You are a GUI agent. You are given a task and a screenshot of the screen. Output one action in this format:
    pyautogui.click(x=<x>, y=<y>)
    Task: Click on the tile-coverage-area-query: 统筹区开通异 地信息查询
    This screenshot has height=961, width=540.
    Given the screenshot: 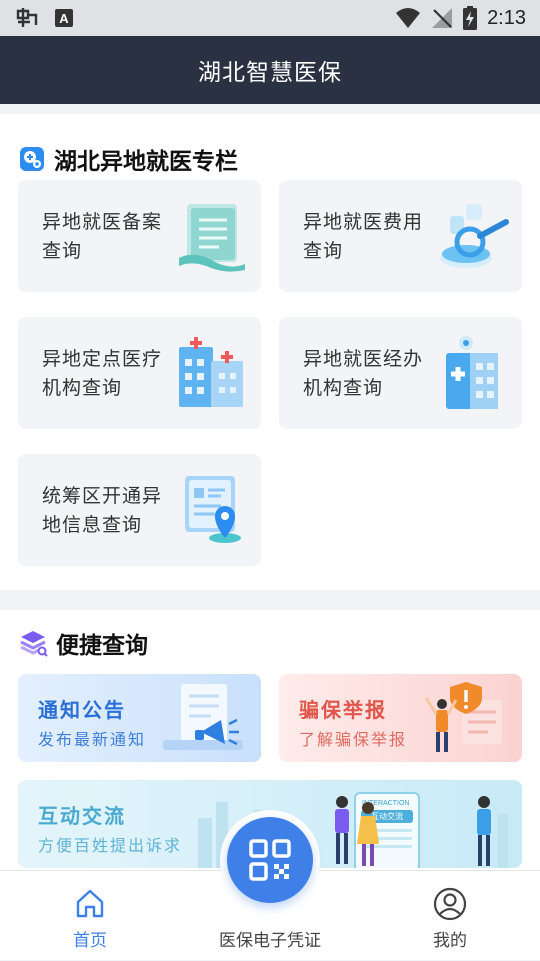 What is the action you would take?
    pyautogui.click(x=139, y=510)
    